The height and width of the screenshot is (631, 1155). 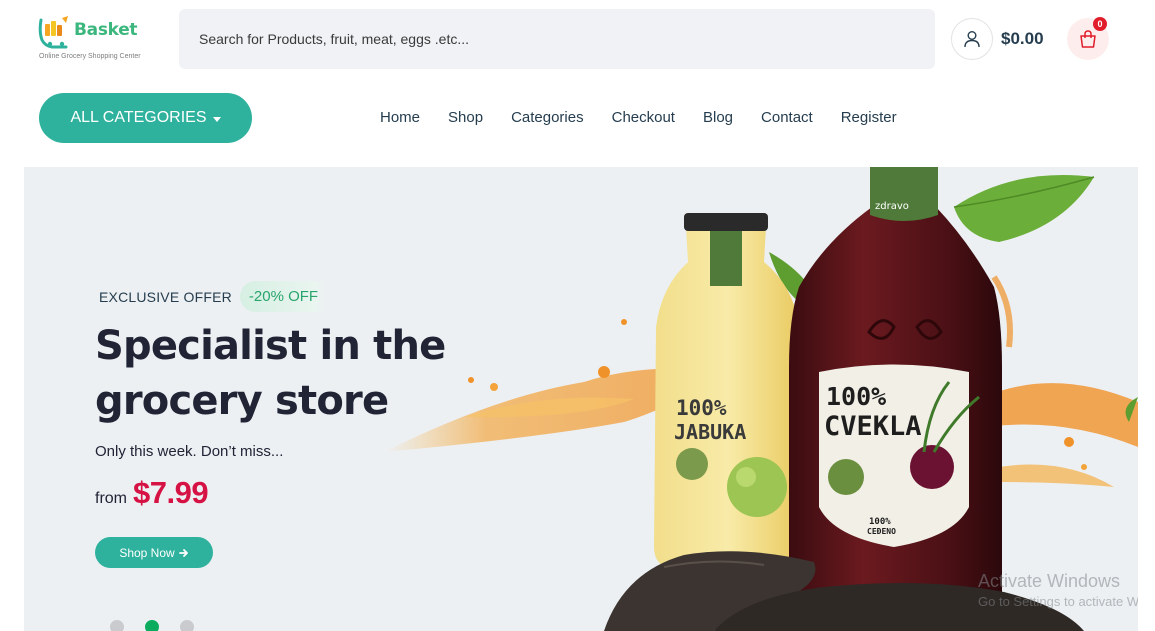 What do you see at coordinates (165, 296) in the screenshot?
I see `offer-label: EXCLUSIVE OFFER` at bounding box center [165, 296].